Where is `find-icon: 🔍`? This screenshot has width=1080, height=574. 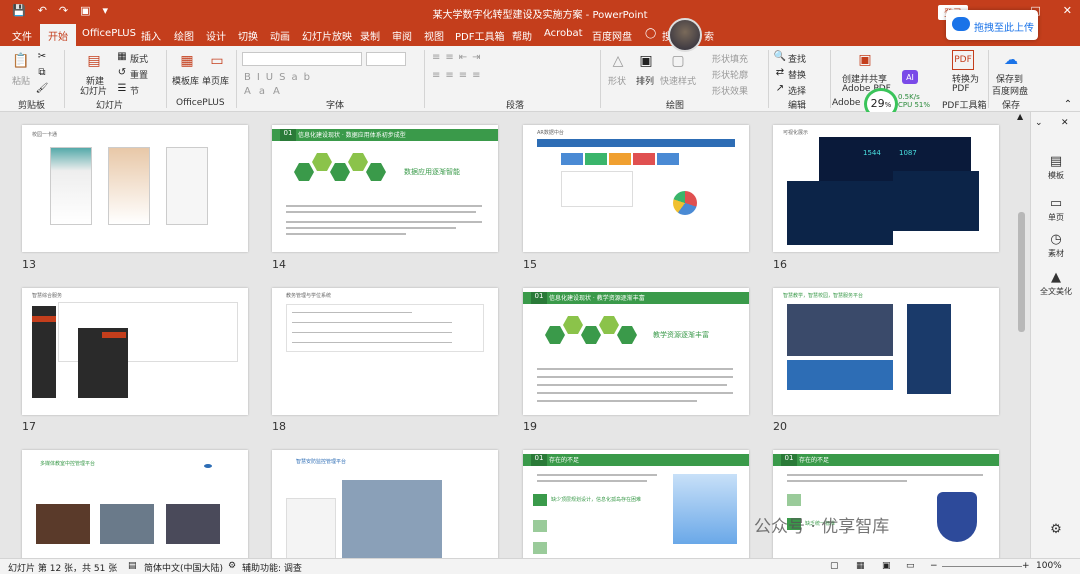
find-icon: 🔍 is located at coordinates (780, 56).